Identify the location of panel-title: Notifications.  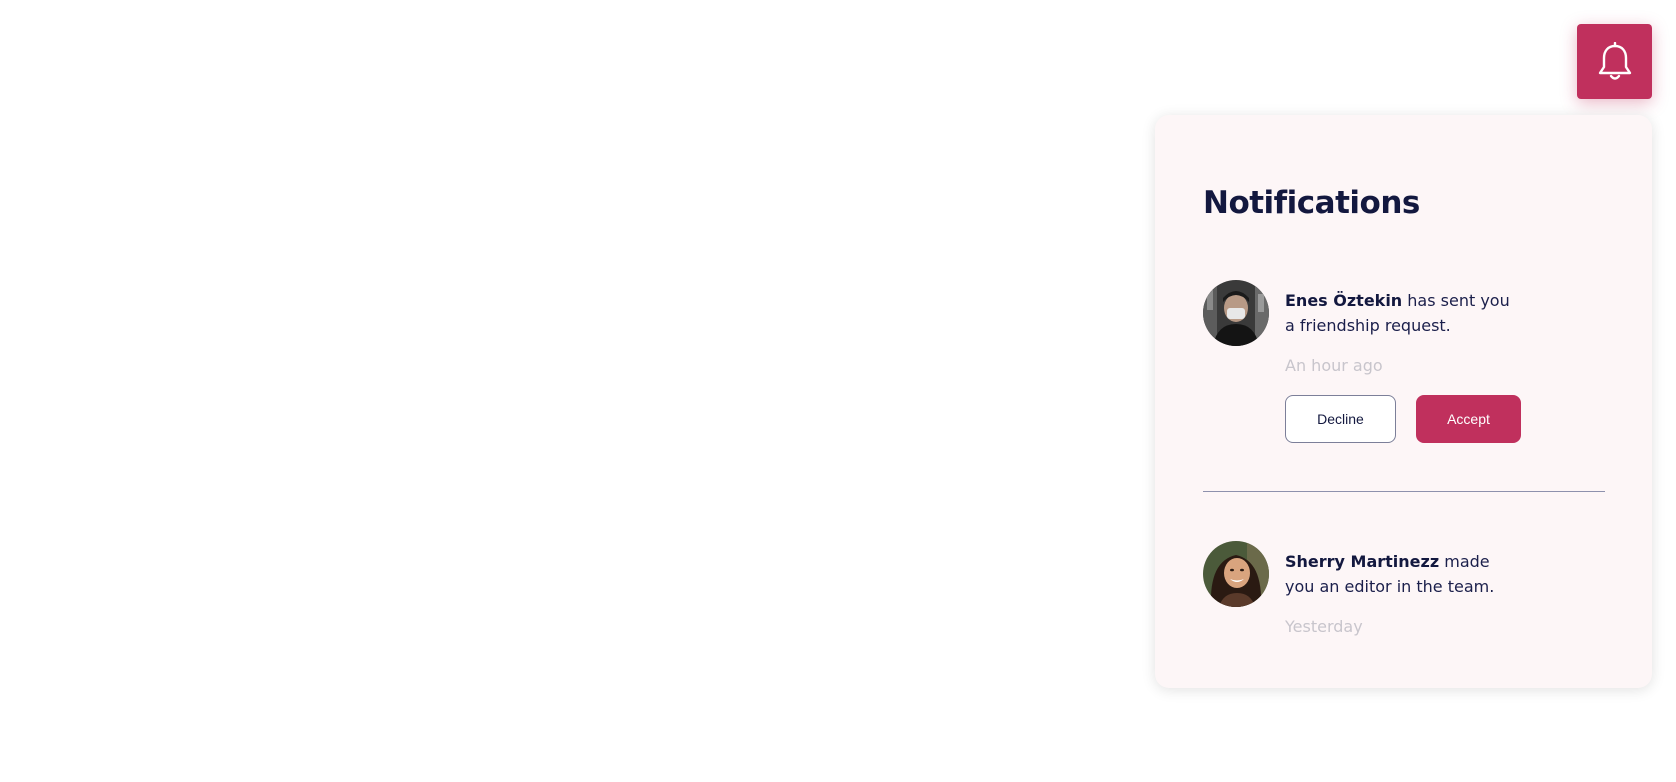
(1311, 203).